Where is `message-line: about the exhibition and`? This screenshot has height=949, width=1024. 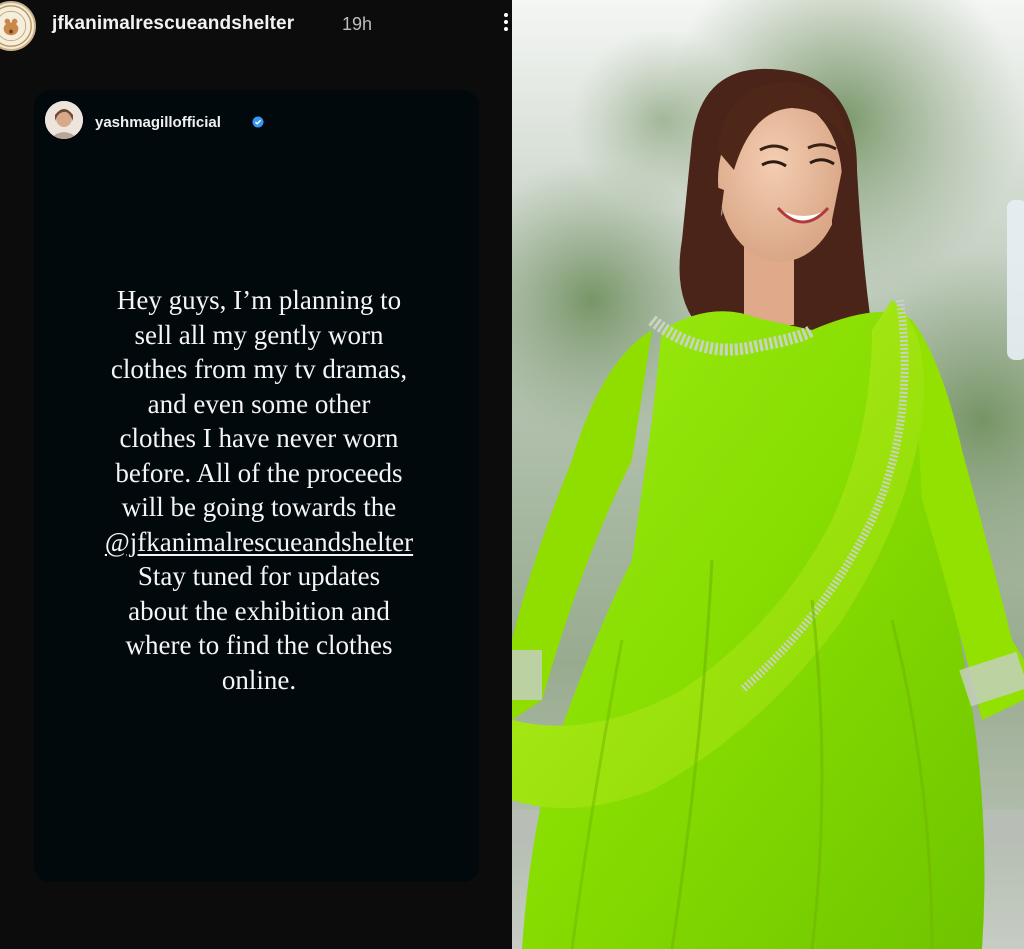
message-line: about the exhibition and is located at coordinates (259, 610).